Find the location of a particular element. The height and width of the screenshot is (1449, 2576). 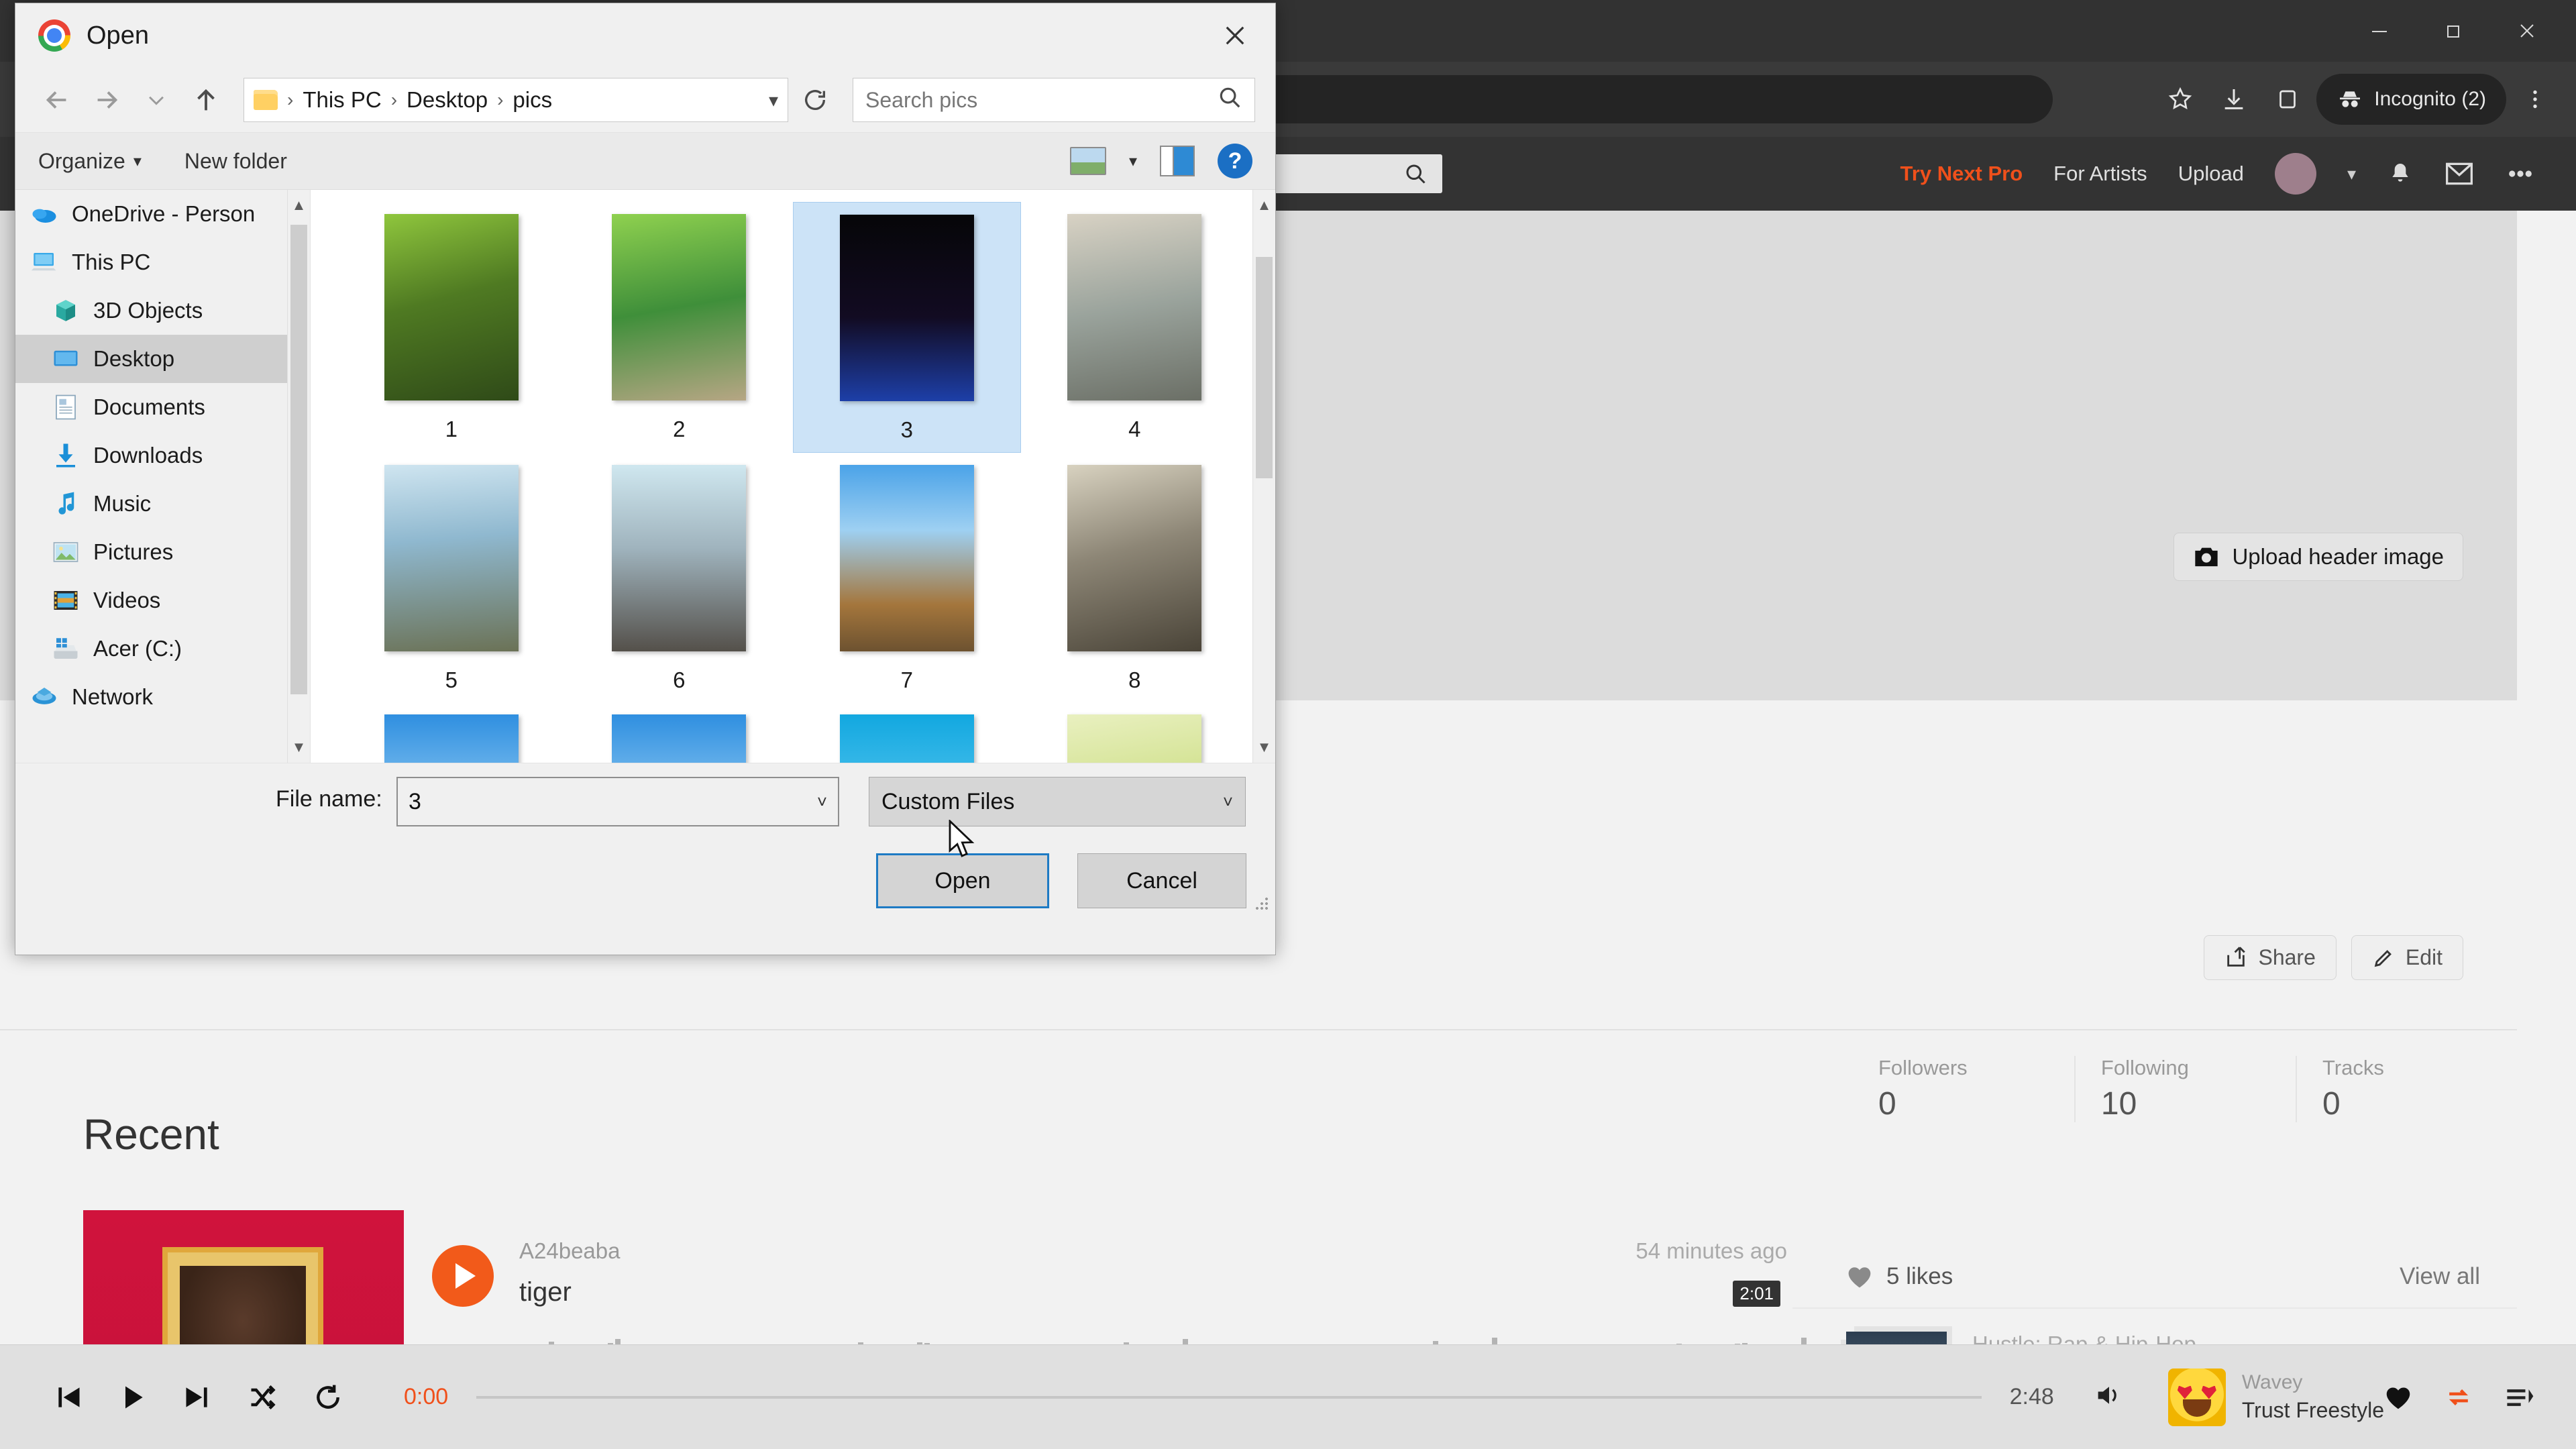

recent-locations-icon is located at coordinates (156, 99).